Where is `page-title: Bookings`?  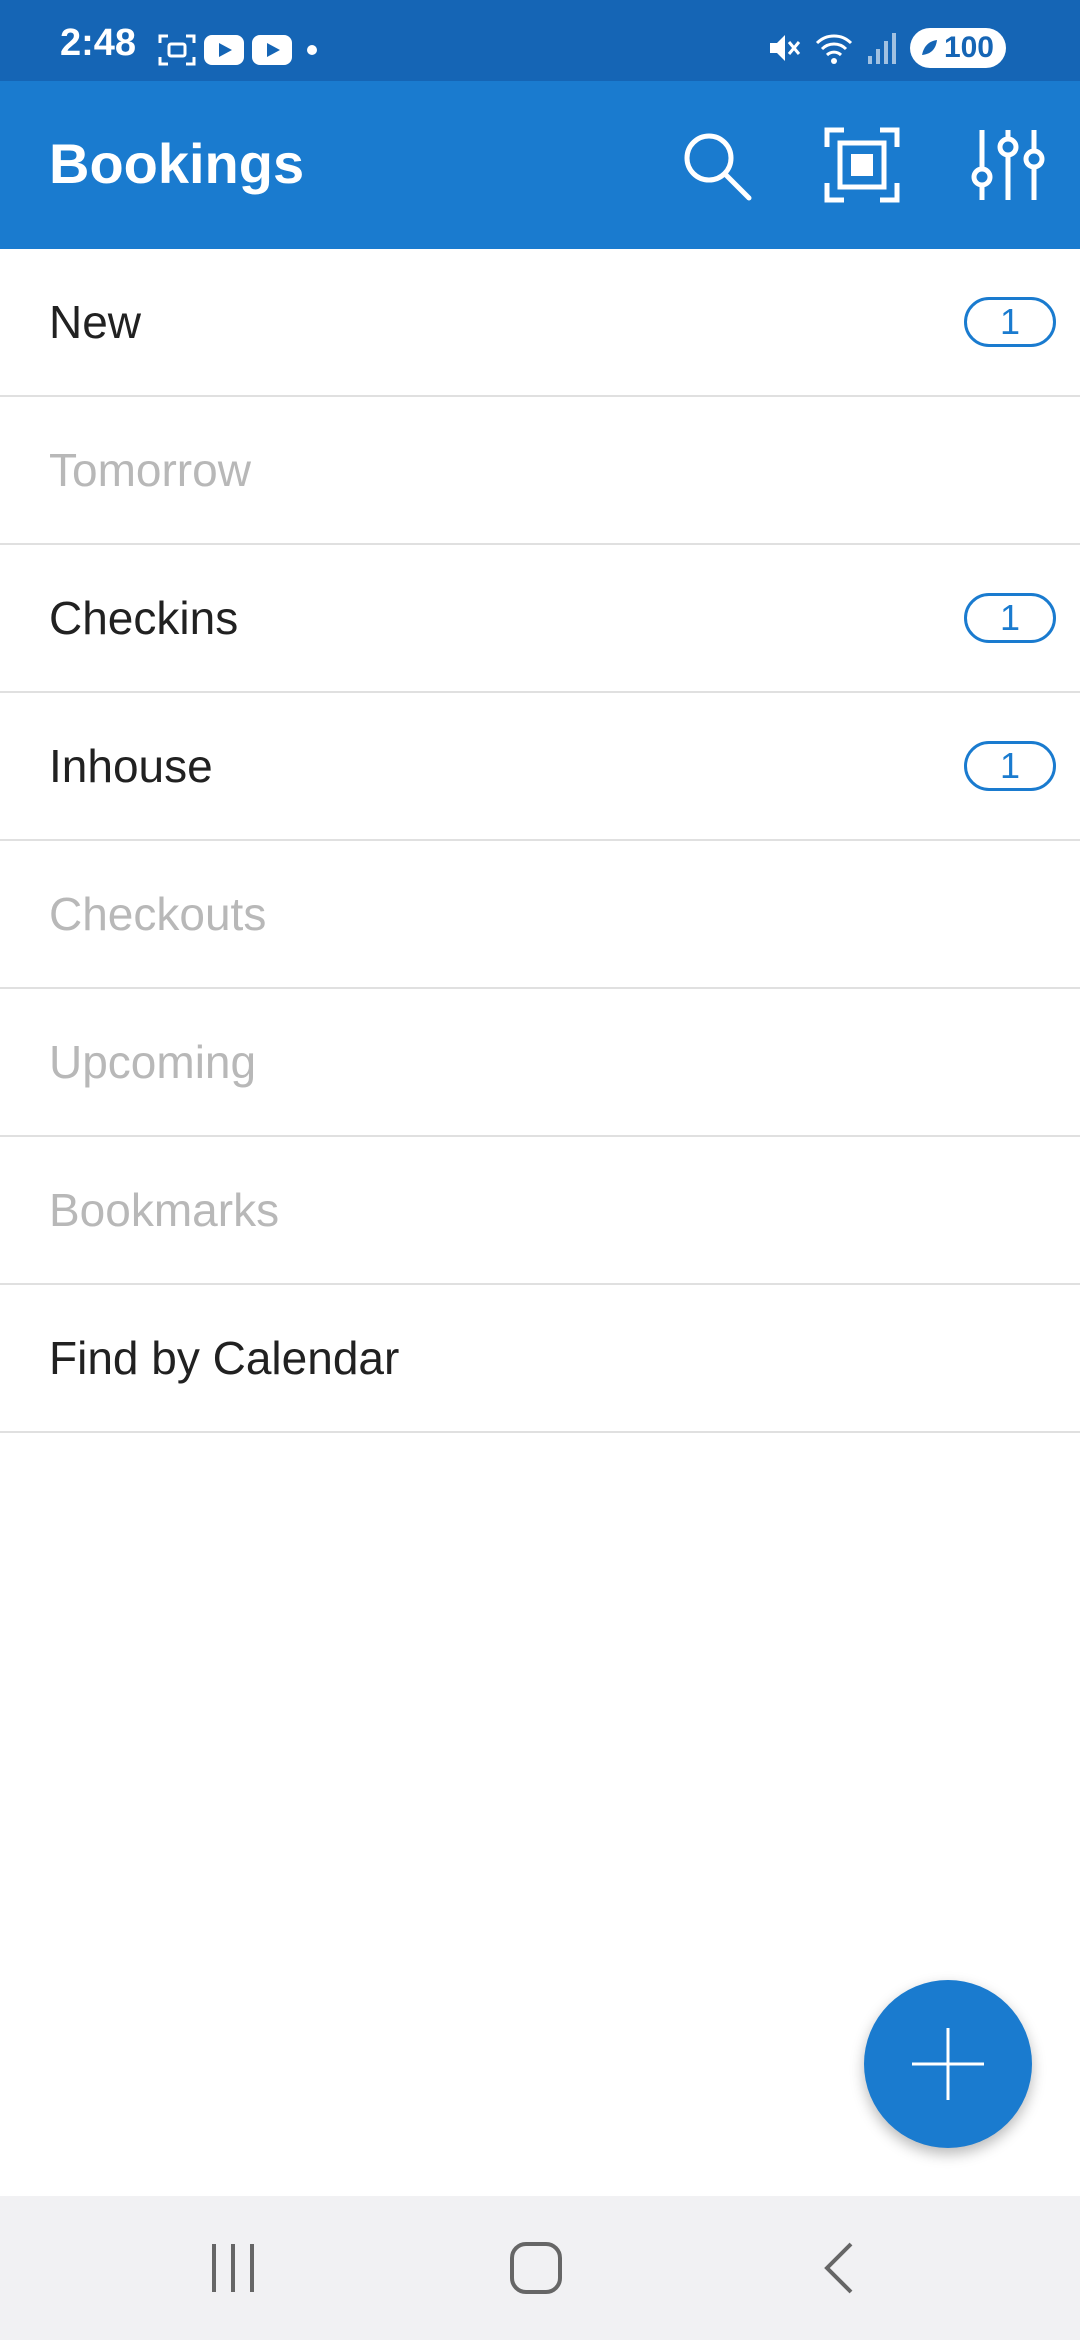 page-title: Bookings is located at coordinates (177, 163).